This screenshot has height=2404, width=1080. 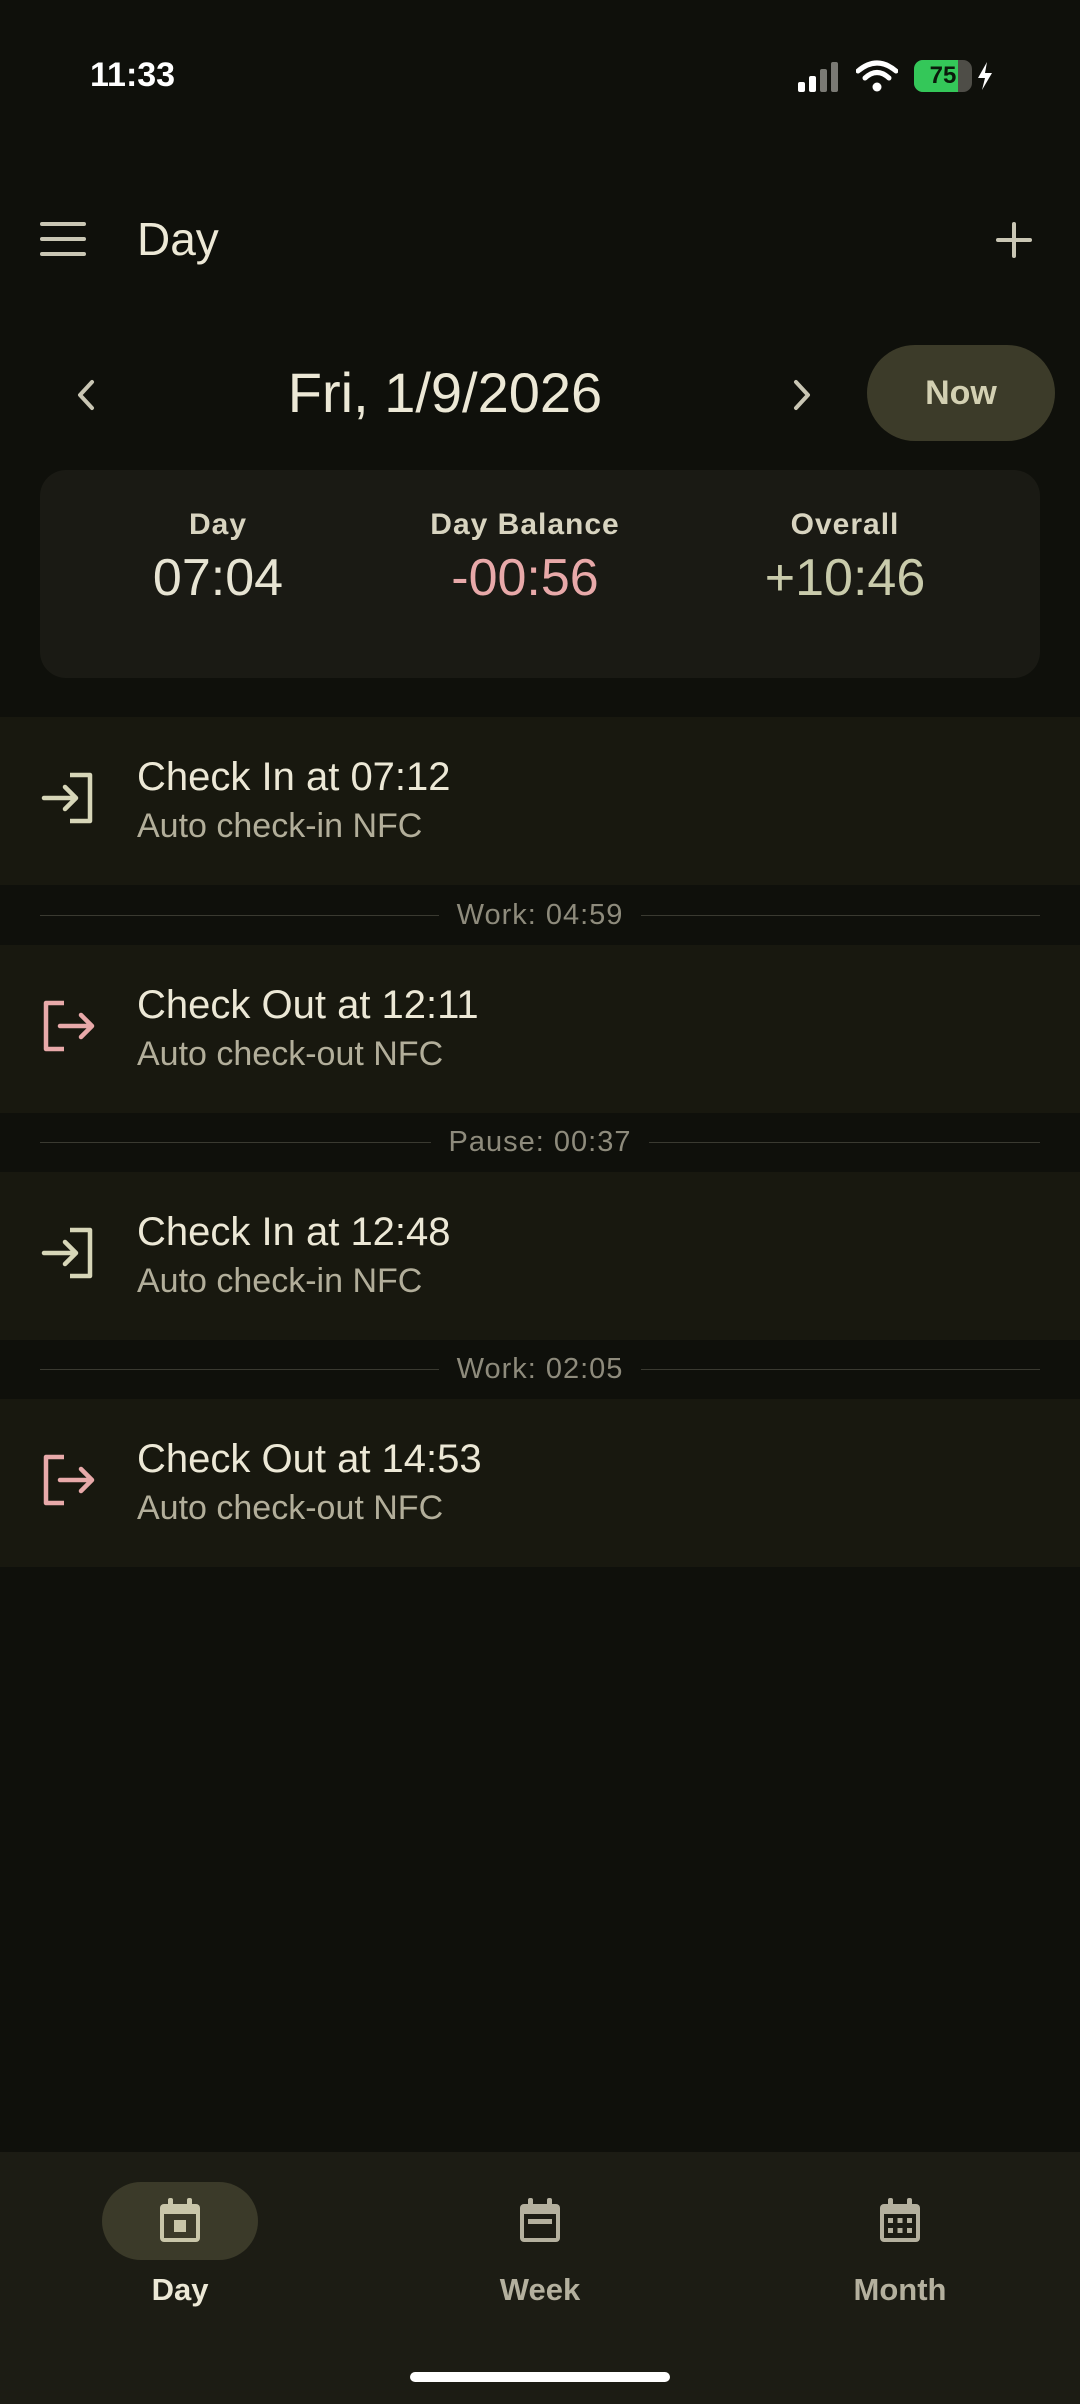 I want to click on tab-day: Day, so click(x=180, y=2245).